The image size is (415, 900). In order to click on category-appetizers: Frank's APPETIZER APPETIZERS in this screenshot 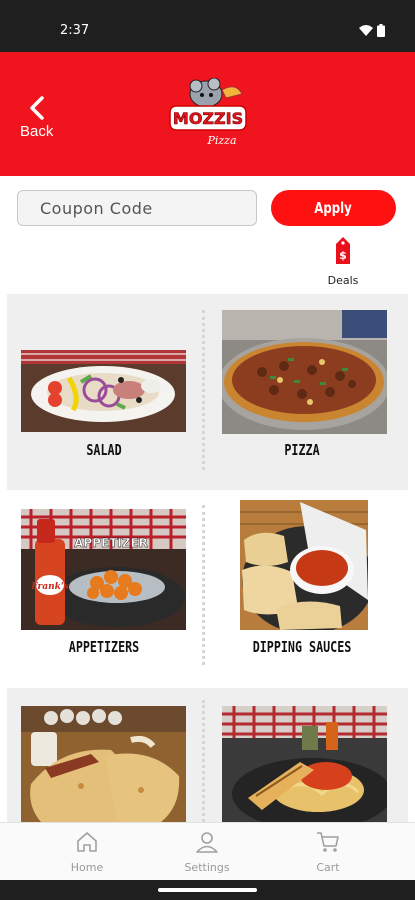, I will do `click(104, 590)`.